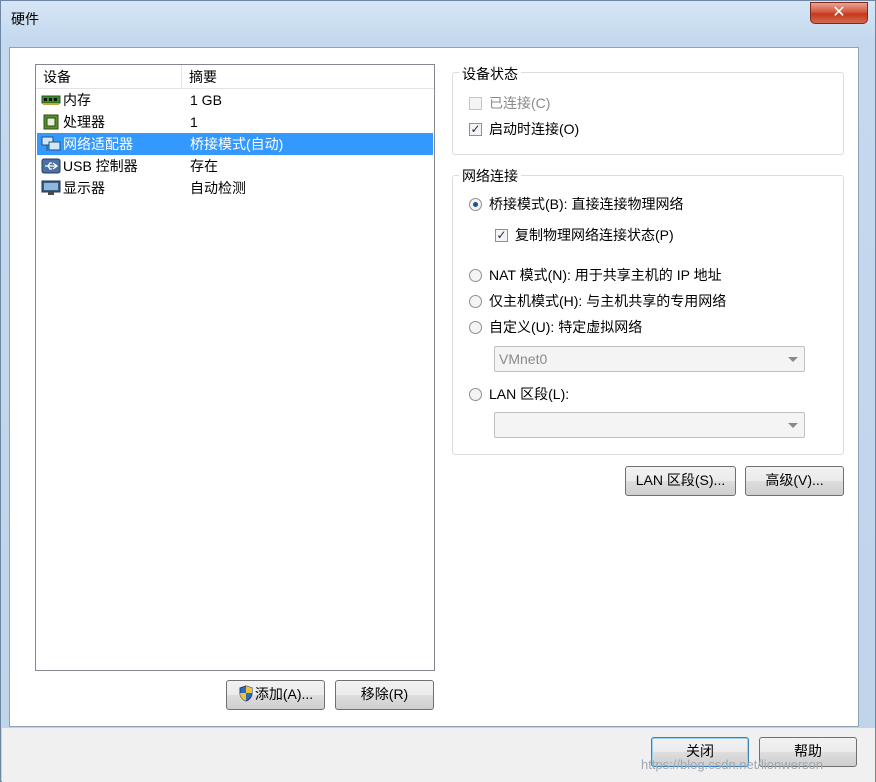 Image resolution: width=876 pixels, height=782 pixels. I want to click on bridged-mode-radio: 桥接模式(B): 直接连接物理网络, so click(576, 204).